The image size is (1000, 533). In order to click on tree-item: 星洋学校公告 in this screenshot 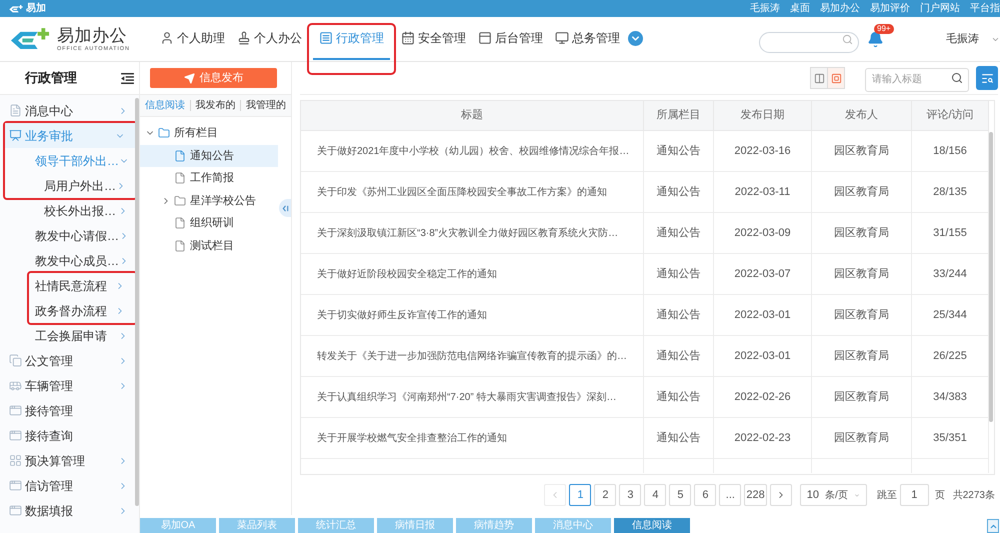, I will do `click(209, 201)`.